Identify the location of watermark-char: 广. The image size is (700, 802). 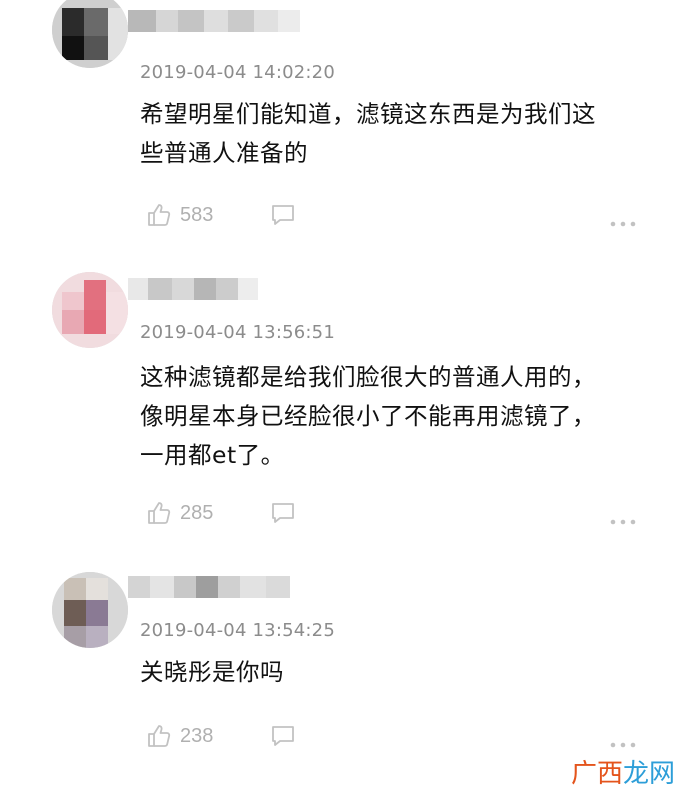
(584, 774).